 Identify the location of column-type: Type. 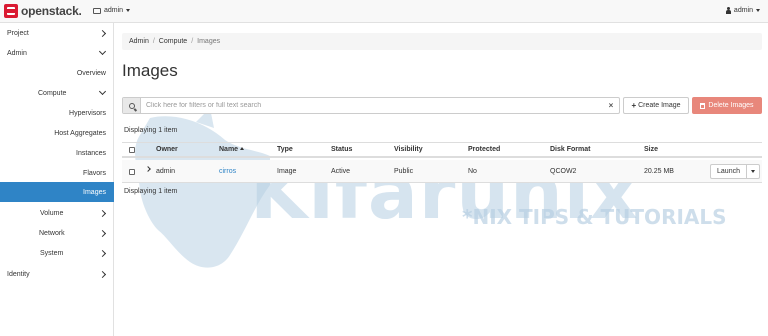
(285, 149).